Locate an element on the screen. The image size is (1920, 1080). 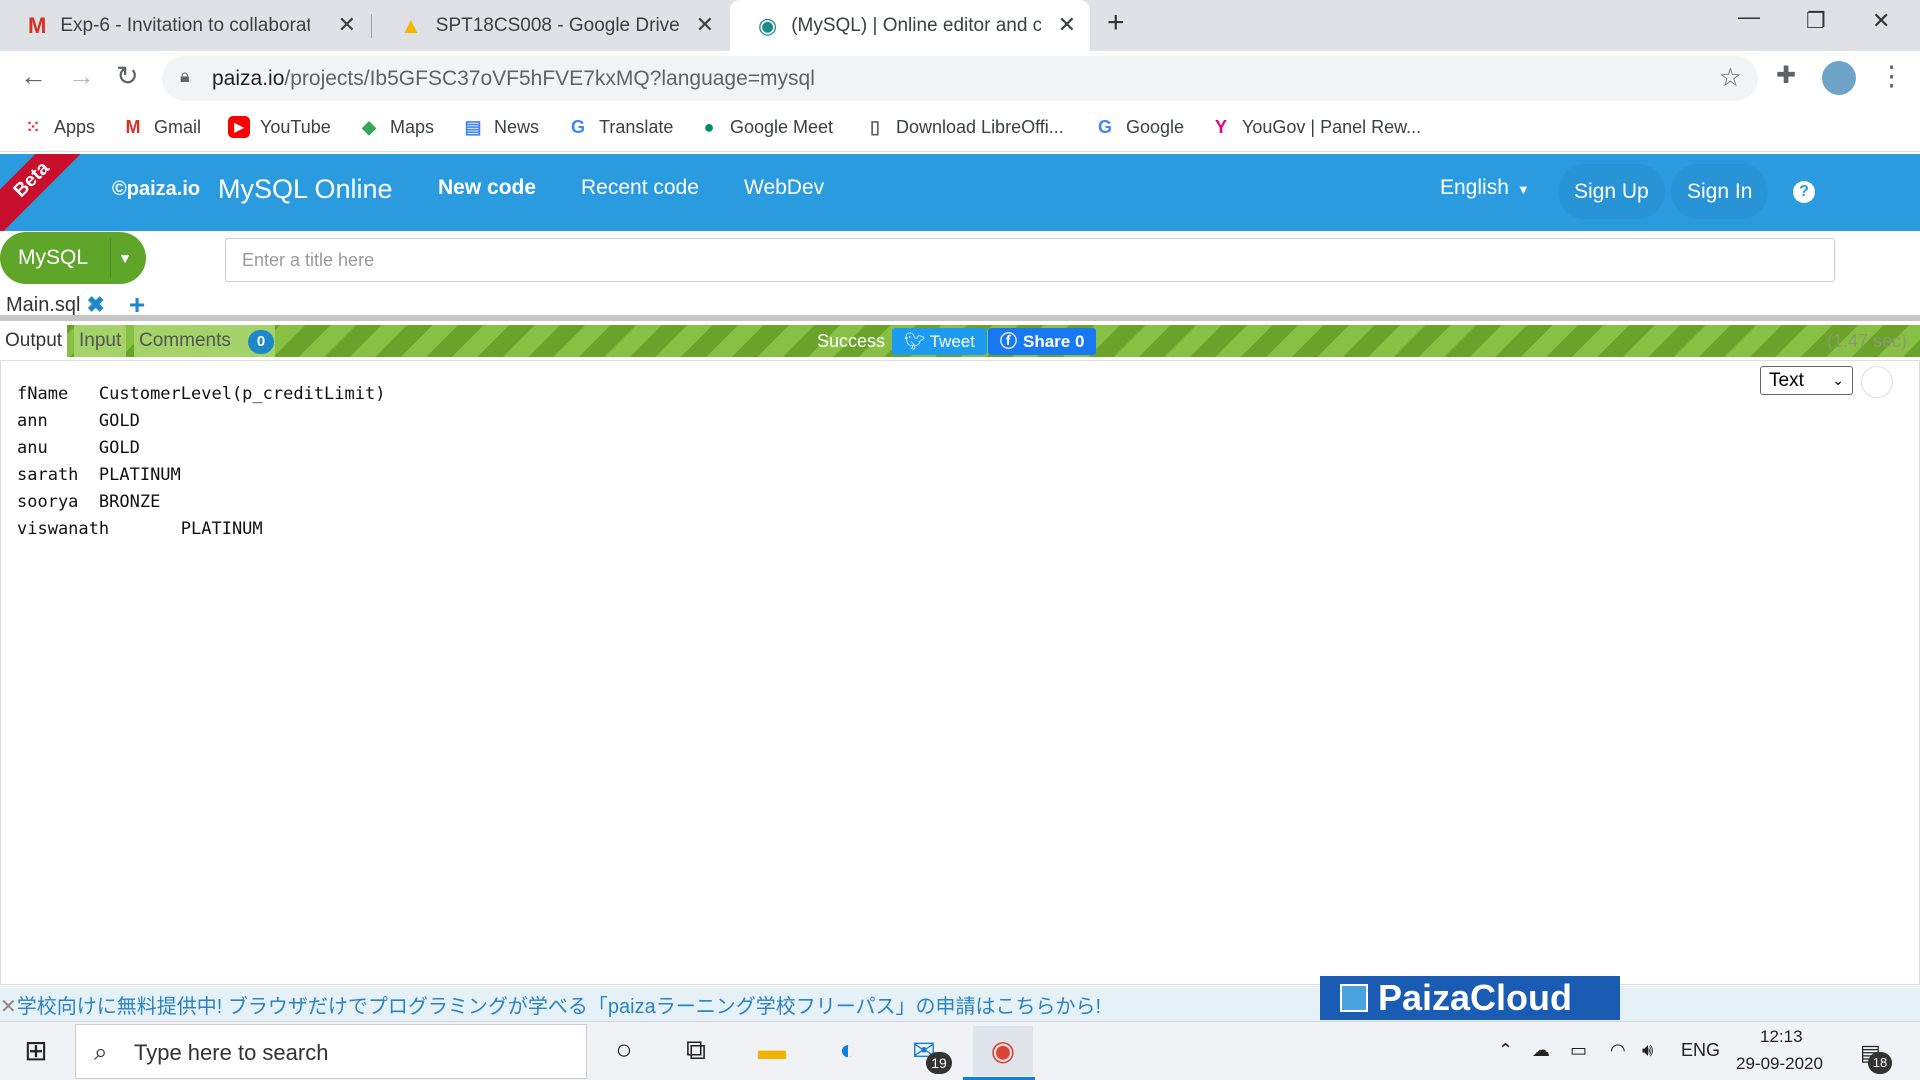
clock-date: 29-09-2020 is located at coordinates (1779, 1064).